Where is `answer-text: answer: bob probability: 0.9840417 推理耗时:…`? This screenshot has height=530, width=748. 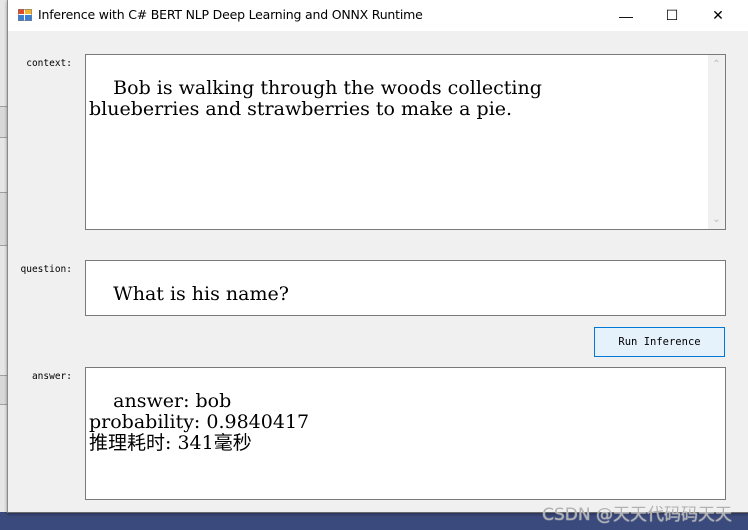 answer-text: answer: bob probability: 0.9840417 推理耗时:… is located at coordinates (199, 422).